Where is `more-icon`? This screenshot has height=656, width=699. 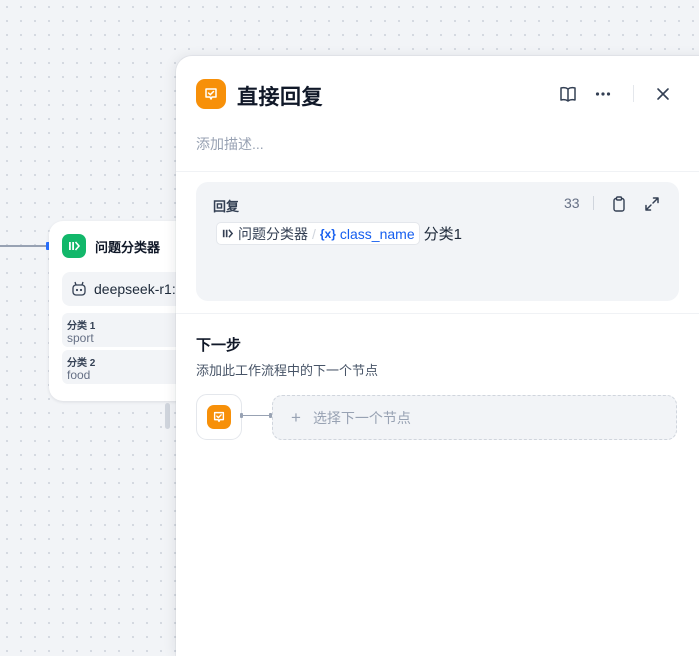
more-icon is located at coordinates (603, 94).